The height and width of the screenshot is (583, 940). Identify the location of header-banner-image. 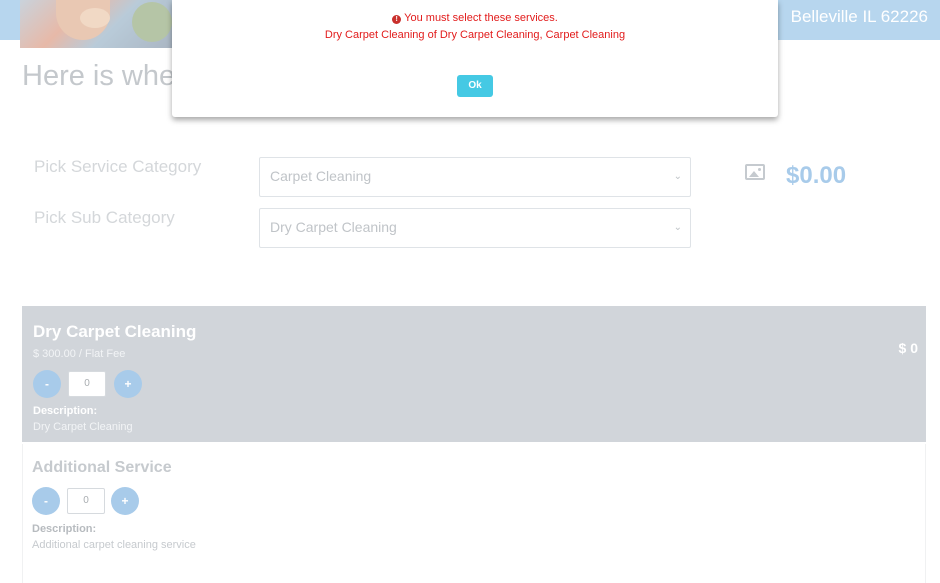
(96, 24).